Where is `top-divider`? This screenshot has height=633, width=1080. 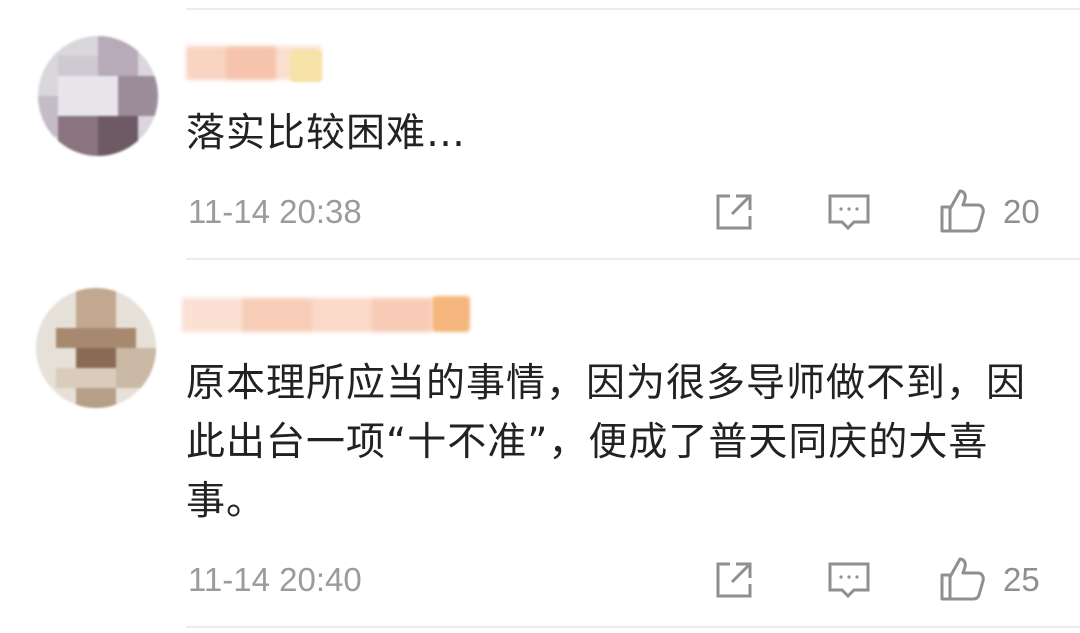 top-divider is located at coordinates (633, 9).